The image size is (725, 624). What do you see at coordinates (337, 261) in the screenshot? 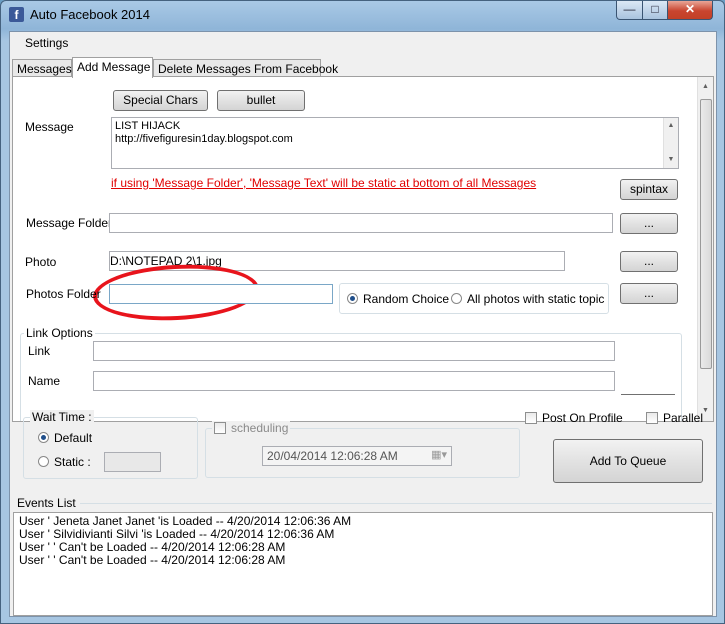
I see `photo-path-input: D:\NOTEPAD 2\1.jpg` at bounding box center [337, 261].